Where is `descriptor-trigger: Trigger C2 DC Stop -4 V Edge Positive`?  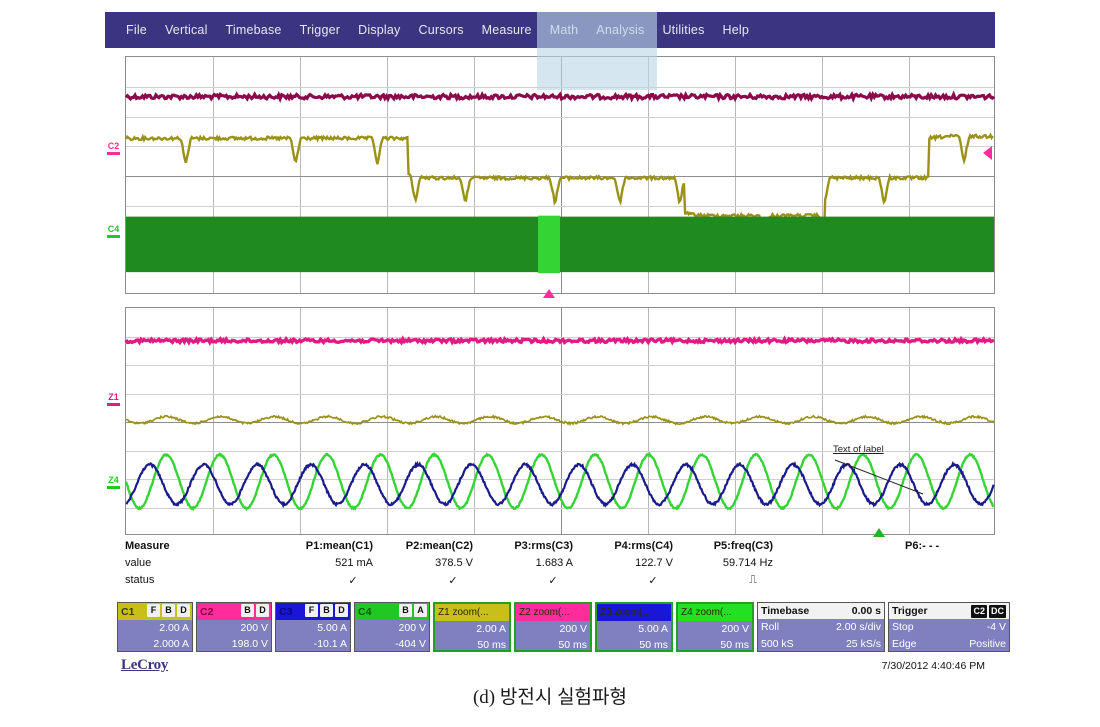
descriptor-trigger: Trigger C2 DC Stop -4 V Edge Positive is located at coordinates (949, 627).